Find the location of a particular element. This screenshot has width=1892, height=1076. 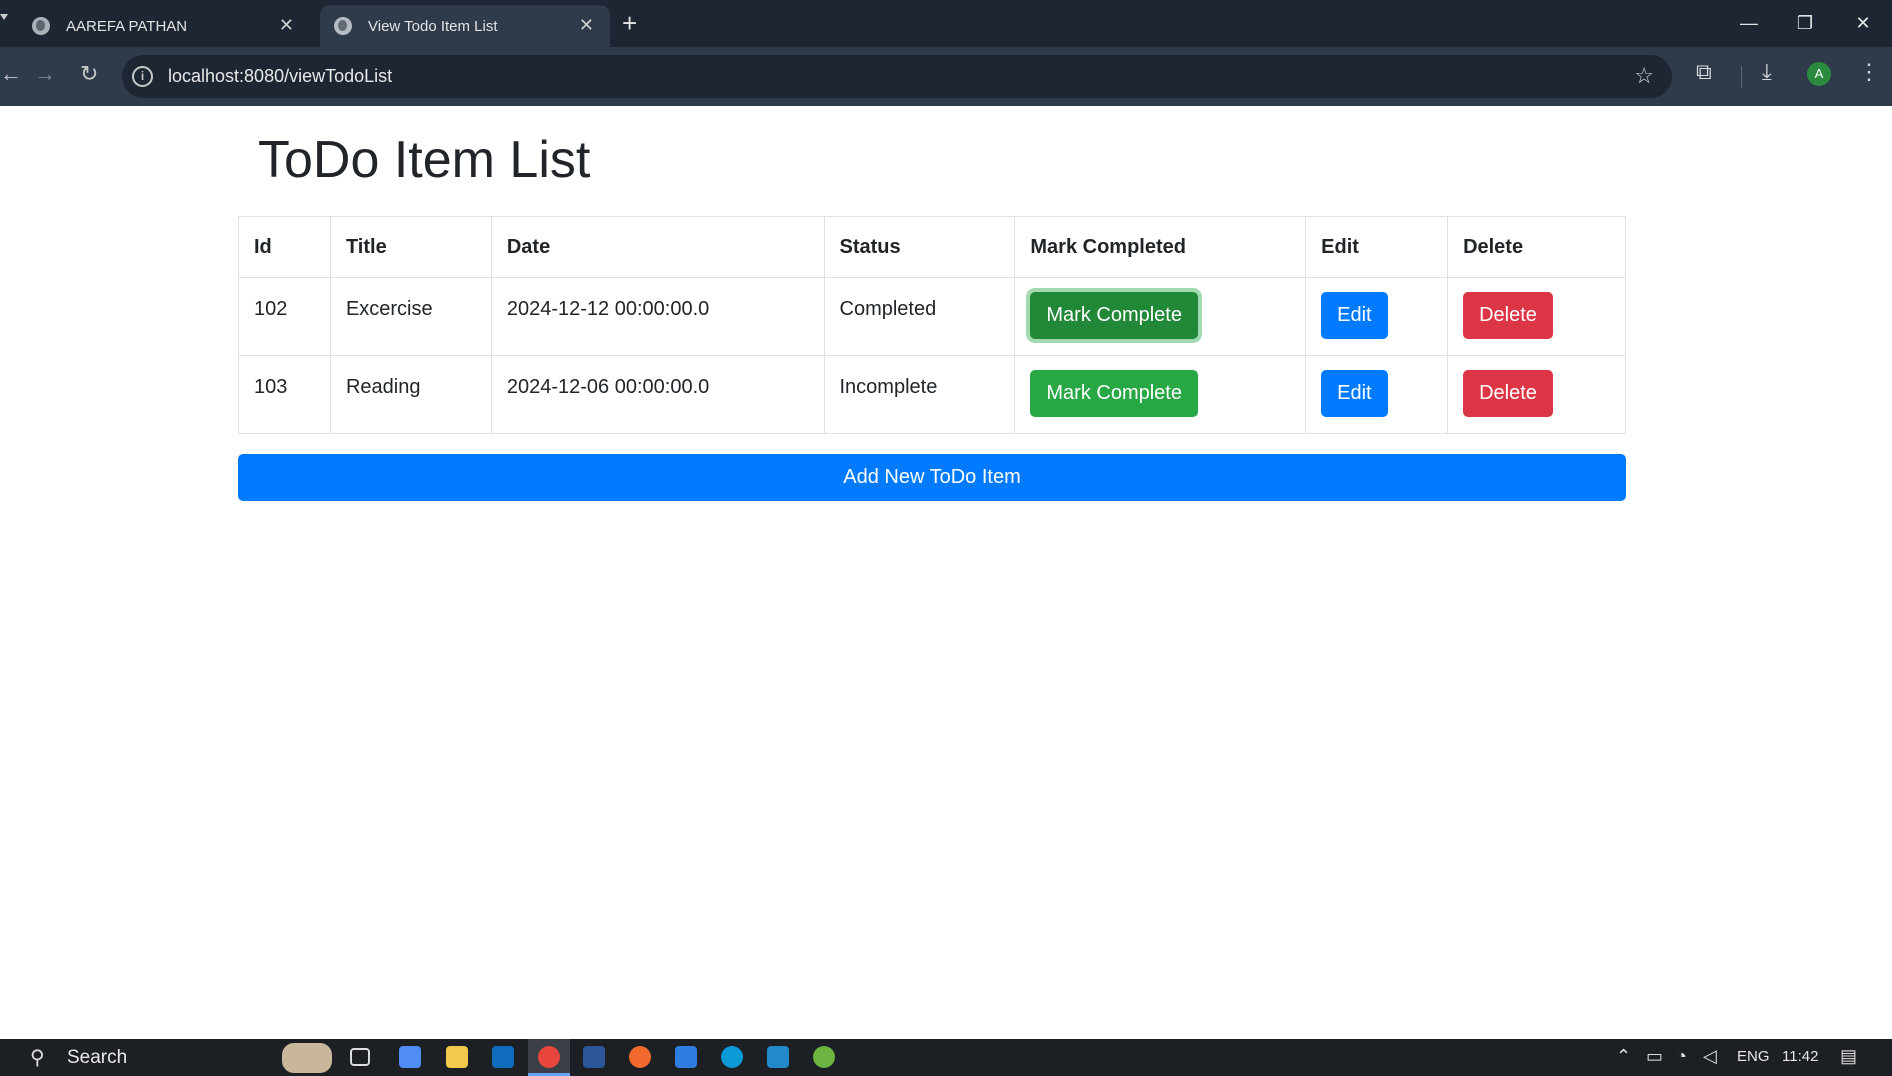

cell-title: Reading is located at coordinates (410, 394).